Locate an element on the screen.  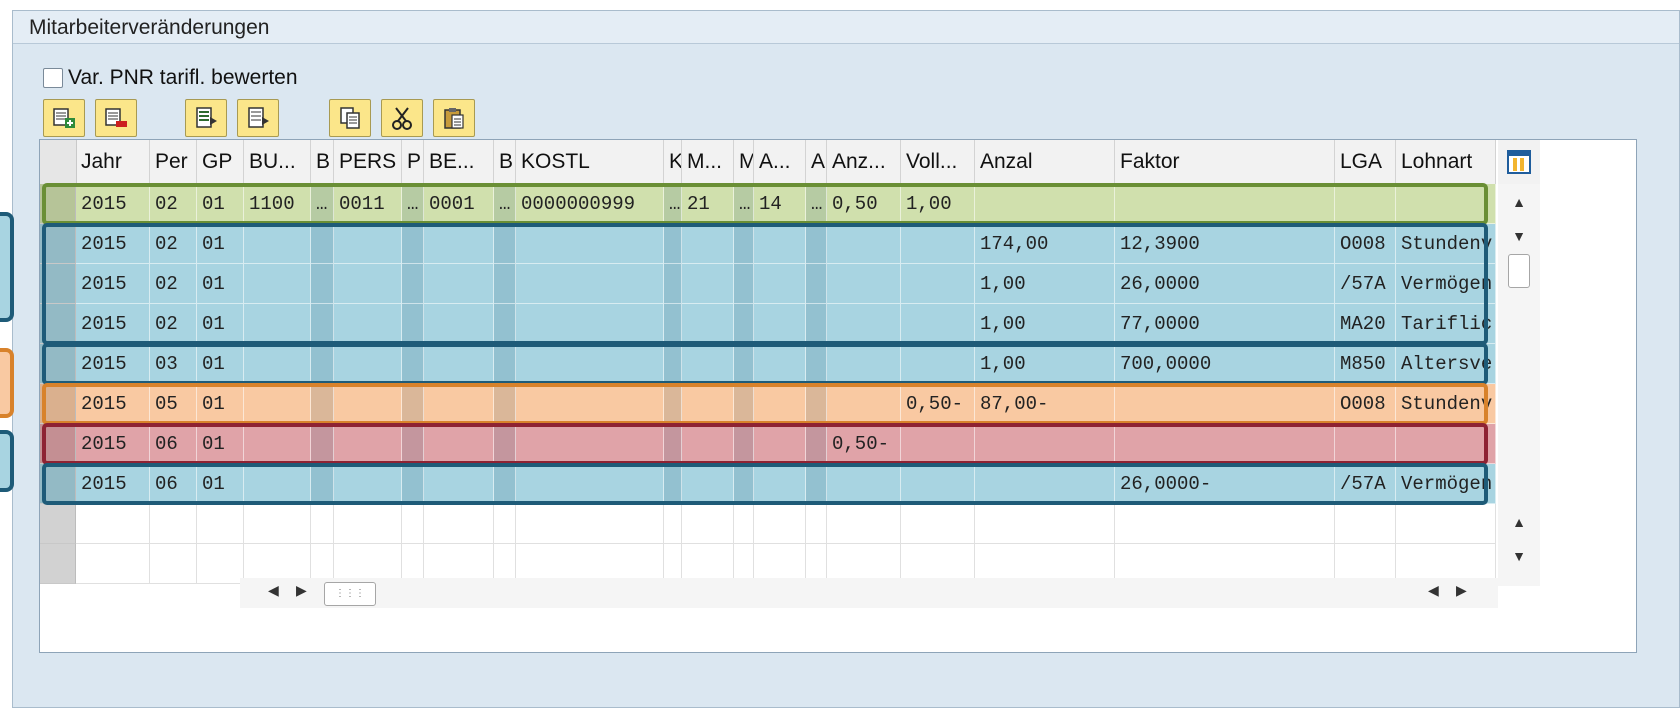
table-cell: 0001 is located at coordinates (459, 204).